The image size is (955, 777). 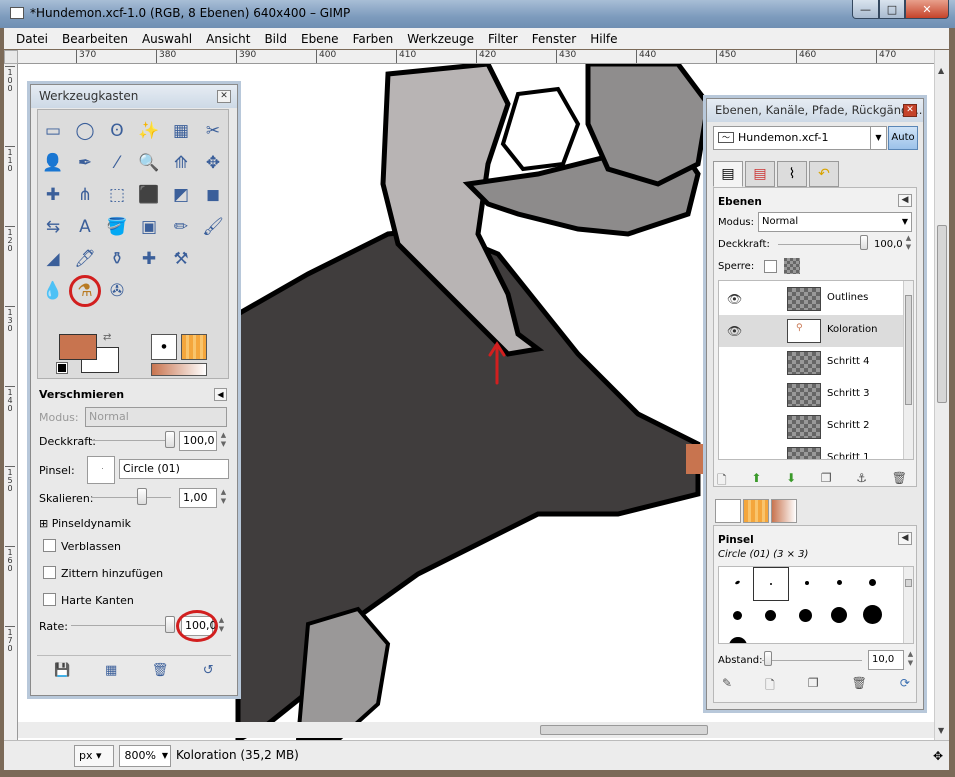 I want to click on layer-row-schritt-4: Schritt 4, so click(x=812, y=363).